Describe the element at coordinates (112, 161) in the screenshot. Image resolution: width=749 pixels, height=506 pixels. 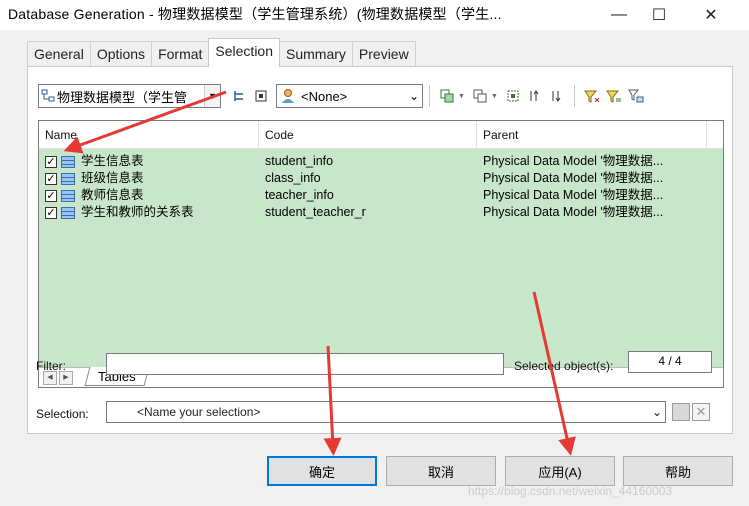
I see `row-name: 学生信息表` at that location.